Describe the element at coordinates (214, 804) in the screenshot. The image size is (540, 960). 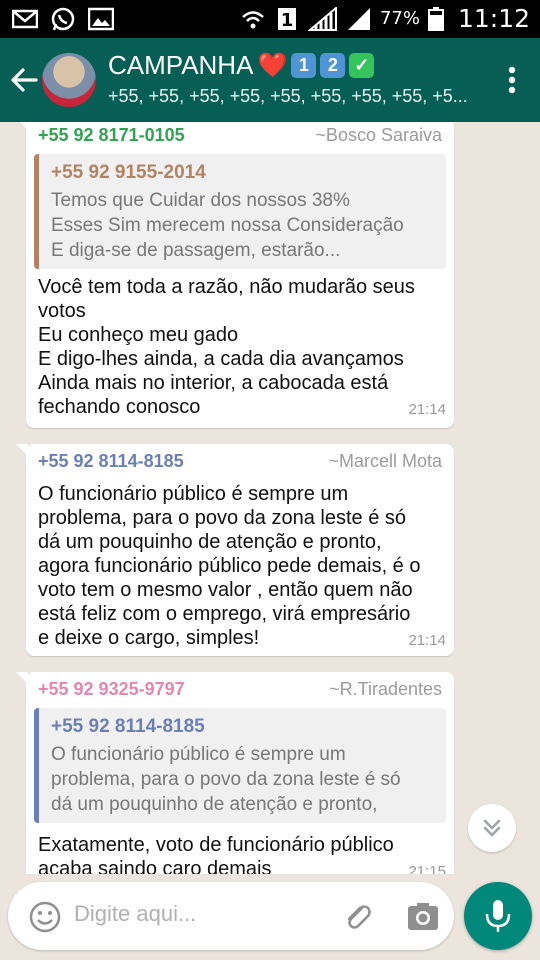
I see `quoted-line: dá um pouquinho de atenção e pronto,` at that location.